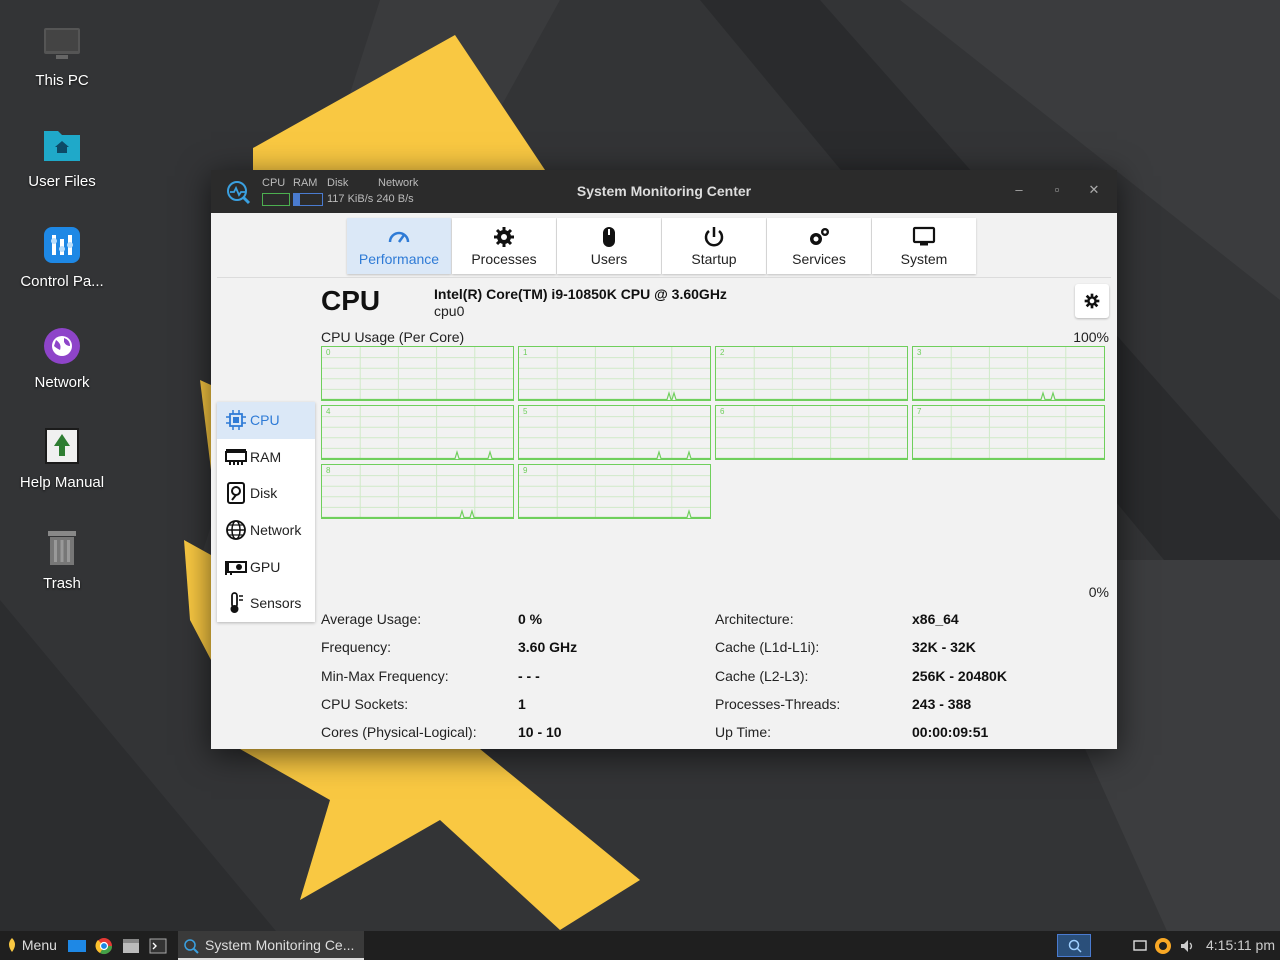  I want to click on thermometer-icon, so click(236, 603).